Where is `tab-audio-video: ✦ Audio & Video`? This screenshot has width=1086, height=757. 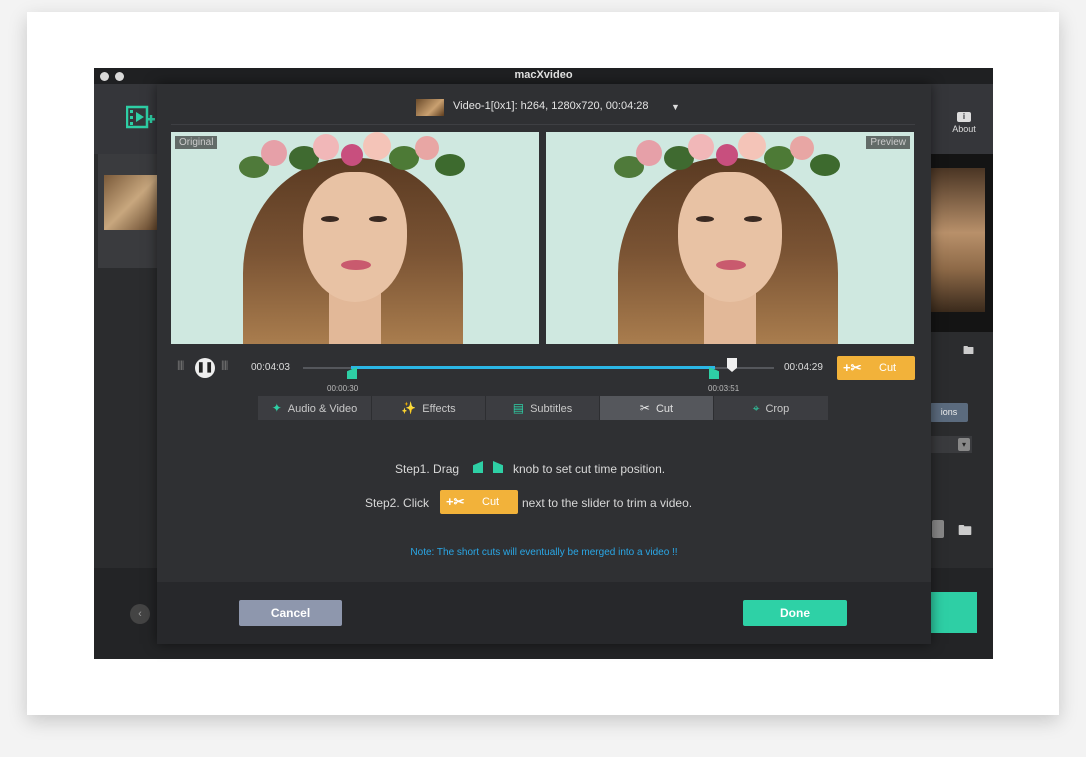
tab-audio-video: ✦ Audio & Video is located at coordinates (315, 408).